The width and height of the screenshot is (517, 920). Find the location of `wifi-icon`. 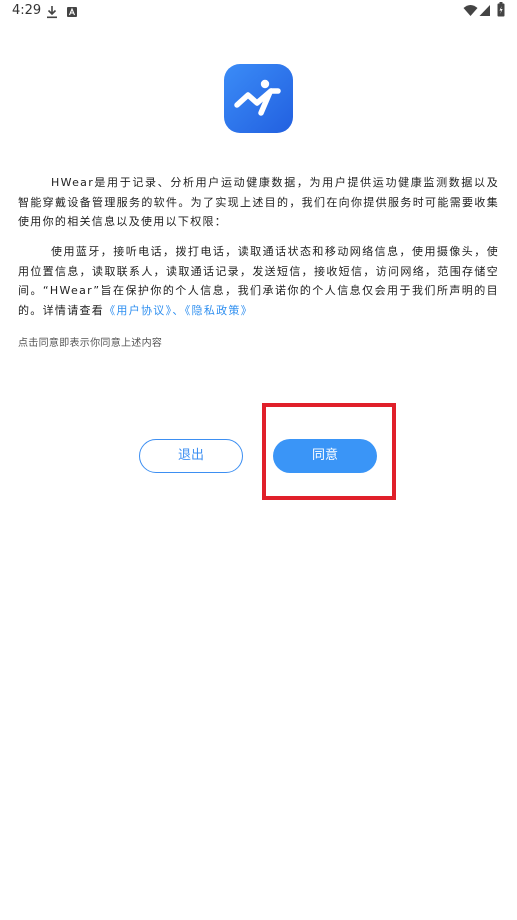

wifi-icon is located at coordinates (470, 12).